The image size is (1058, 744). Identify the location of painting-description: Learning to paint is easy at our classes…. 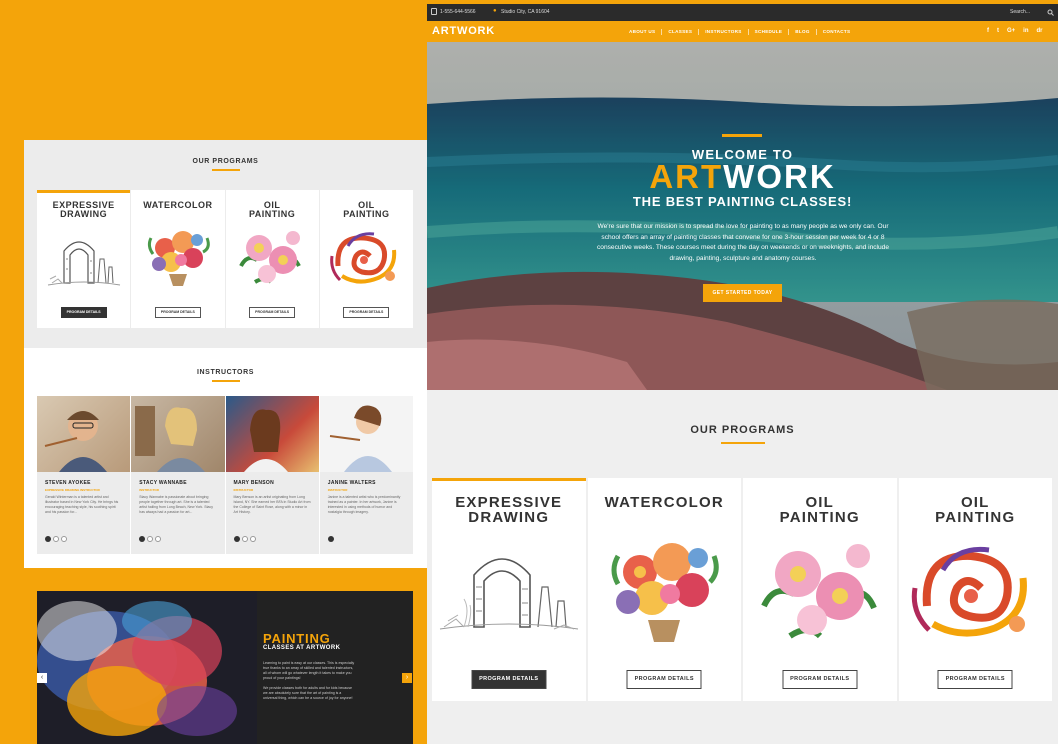
(309, 681).